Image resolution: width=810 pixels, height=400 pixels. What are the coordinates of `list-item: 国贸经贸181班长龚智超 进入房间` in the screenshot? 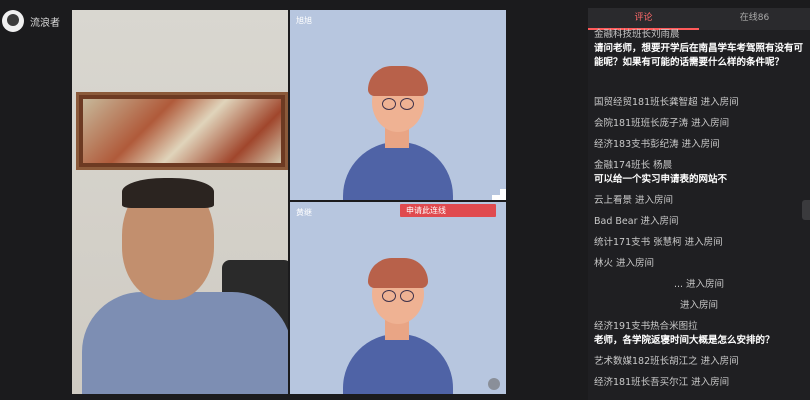 It's located at (699, 103).